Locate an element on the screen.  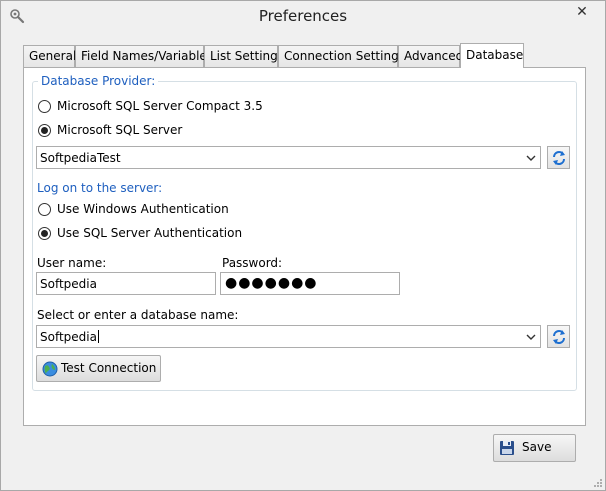
close-icon: ✕ is located at coordinates (582, 12).